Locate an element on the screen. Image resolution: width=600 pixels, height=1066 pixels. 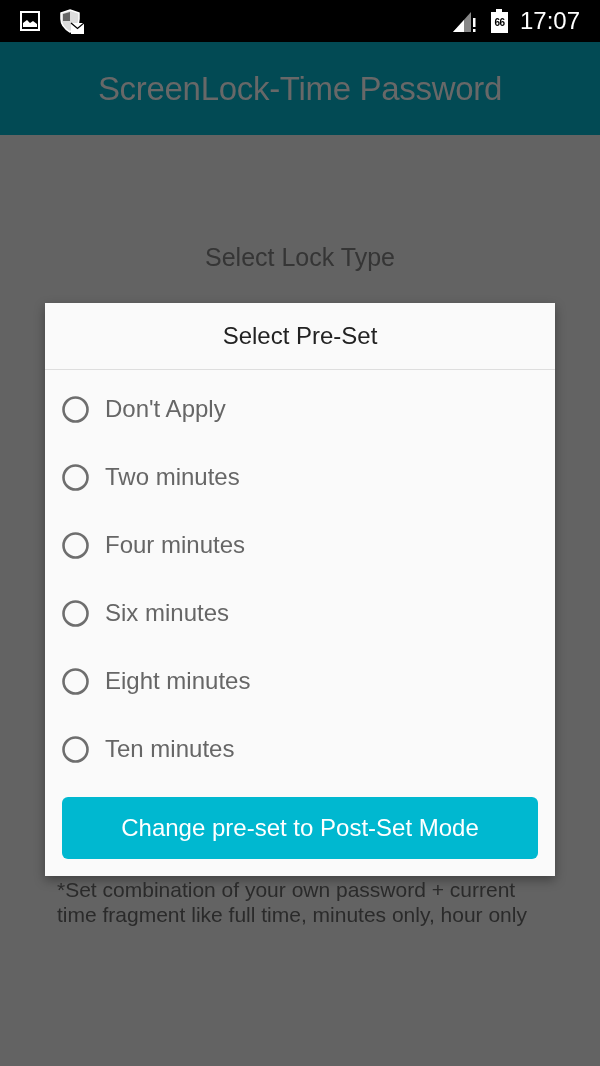
option-label: Two minutes is located at coordinates (172, 477).